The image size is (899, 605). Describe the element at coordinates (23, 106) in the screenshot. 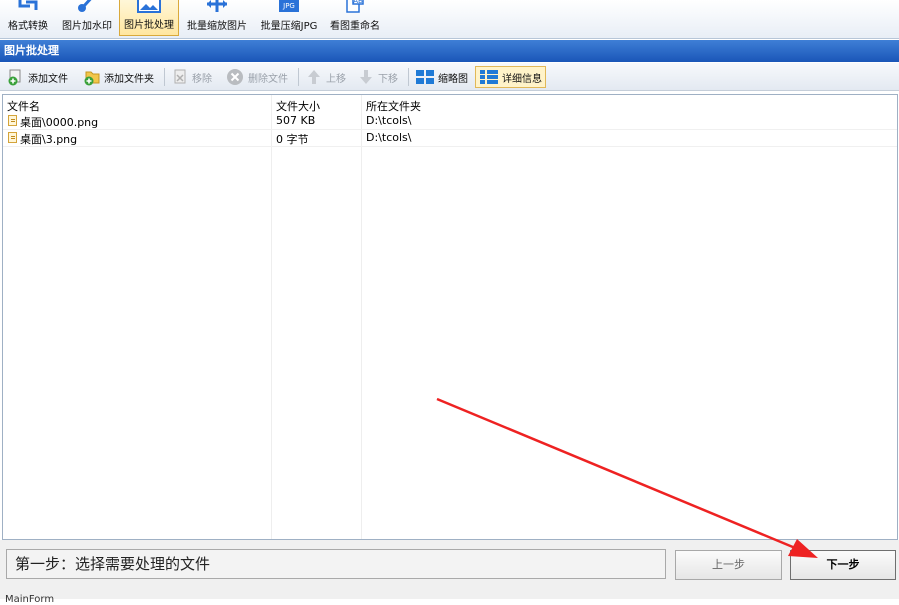

I see `column-header-name: 文件名` at that location.